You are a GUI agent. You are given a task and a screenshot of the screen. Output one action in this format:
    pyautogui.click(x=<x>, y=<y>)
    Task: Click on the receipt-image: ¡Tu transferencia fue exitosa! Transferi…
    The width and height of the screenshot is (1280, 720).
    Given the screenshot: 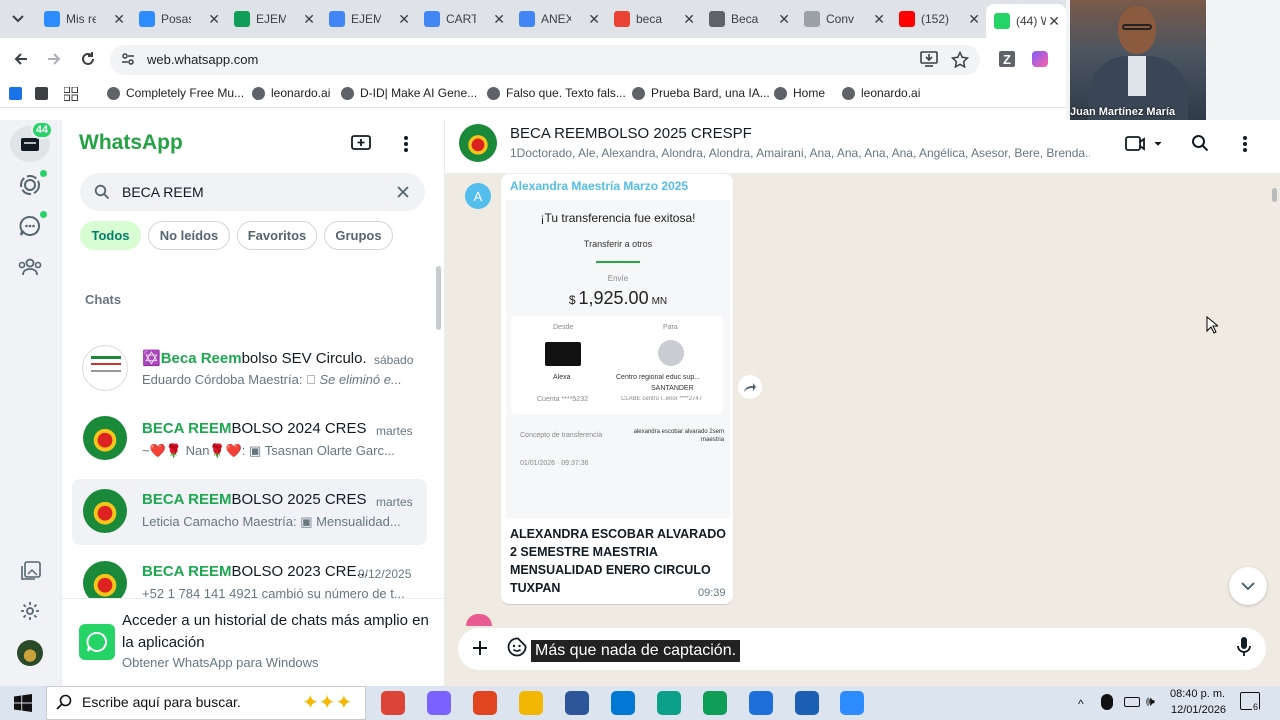 What is the action you would take?
    pyautogui.click(x=618, y=359)
    